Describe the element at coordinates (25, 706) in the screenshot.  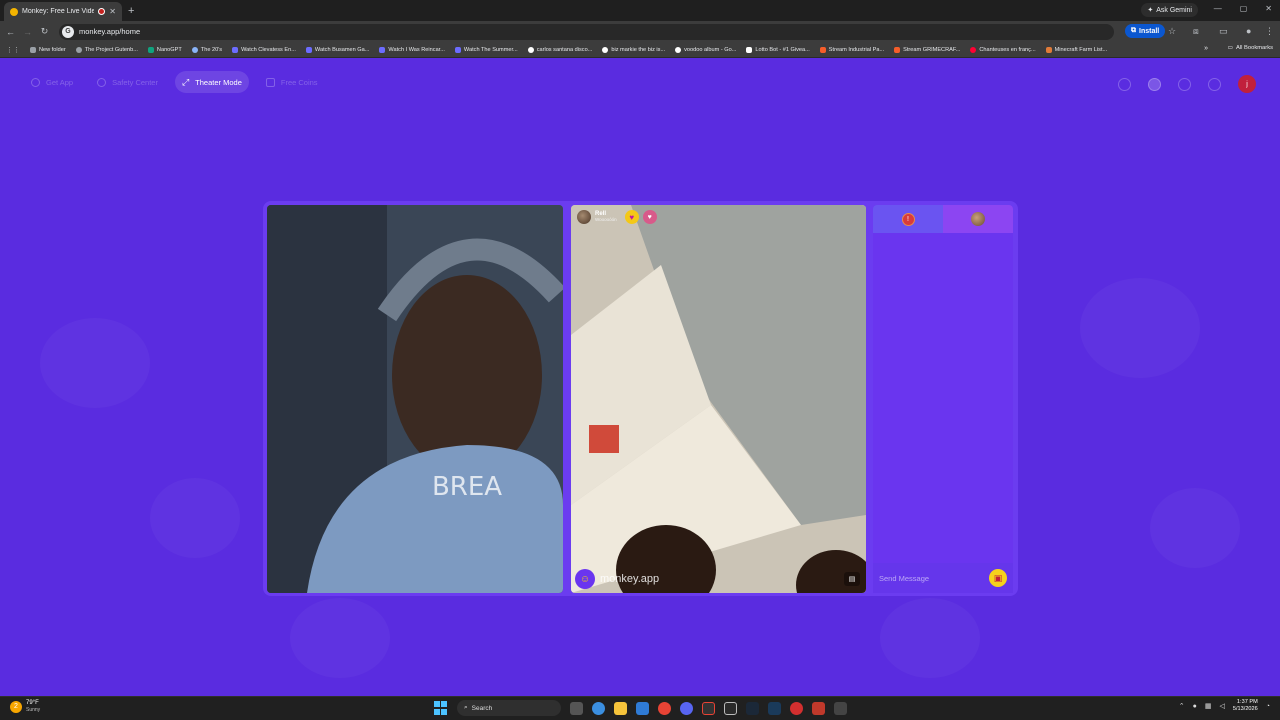
I see `weather-widget: 2 79°F Sunny` at that location.